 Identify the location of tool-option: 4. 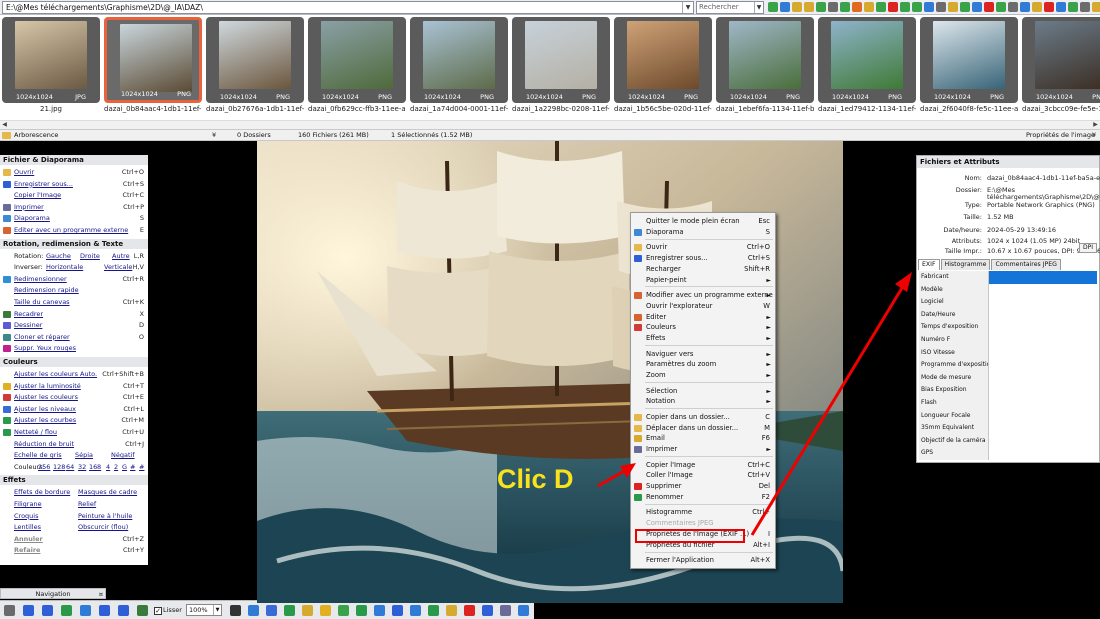
(108, 467).